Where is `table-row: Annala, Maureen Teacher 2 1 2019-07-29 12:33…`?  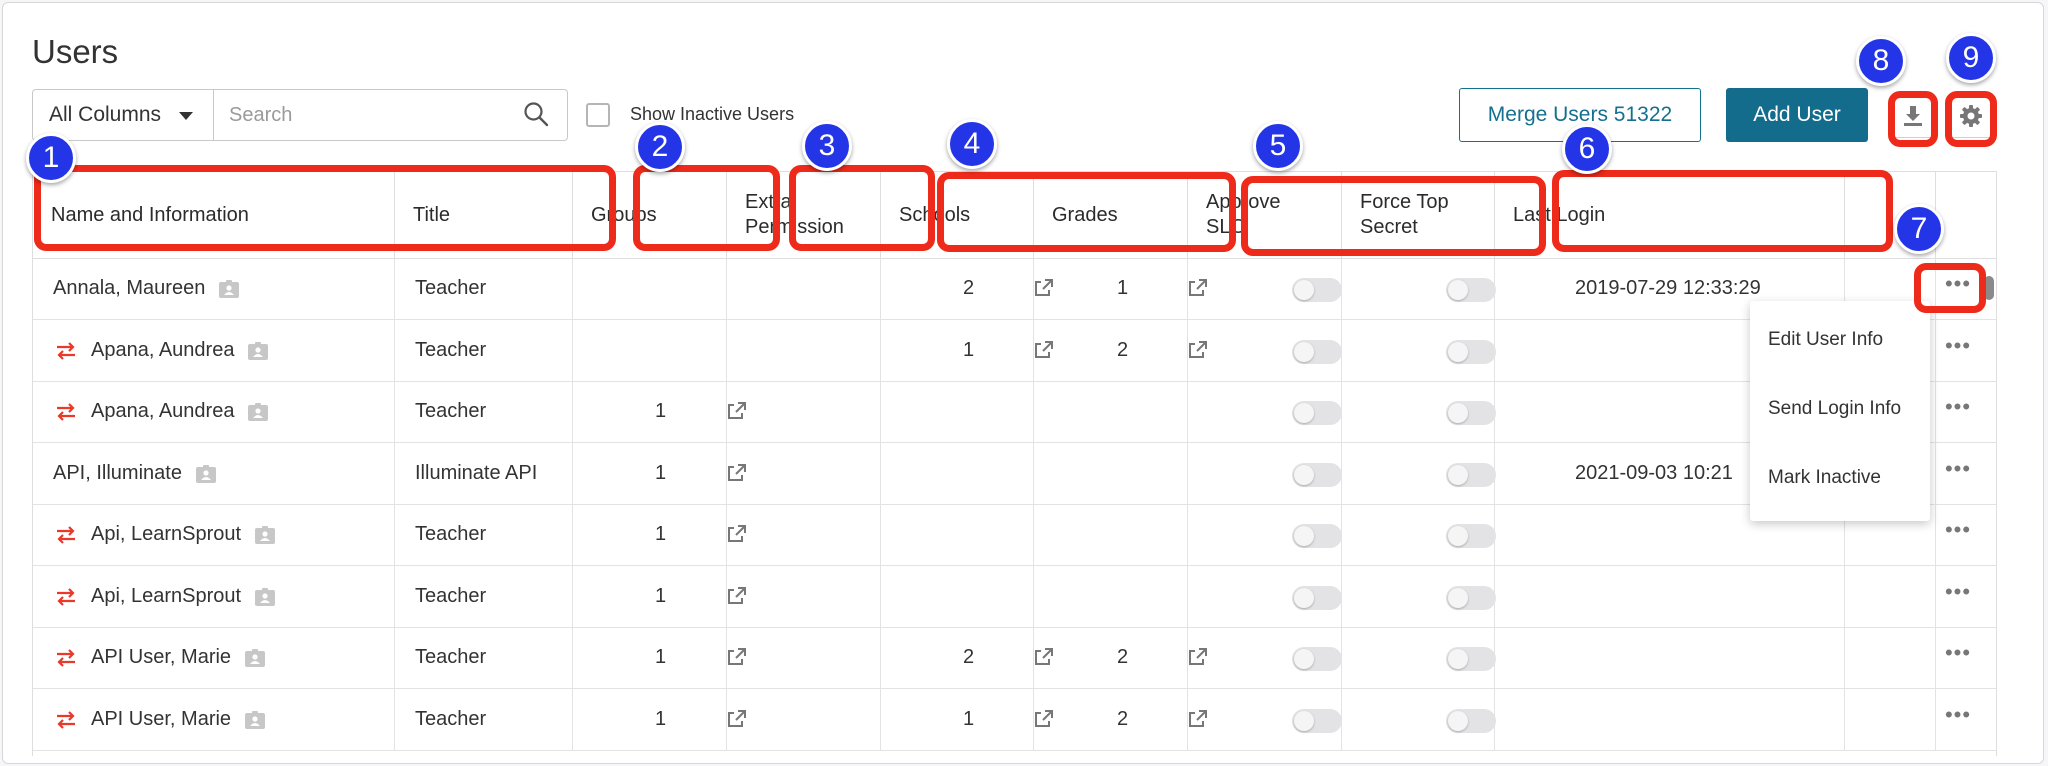
table-row: Annala, Maureen Teacher 2 1 2019-07-29 12:33… is located at coordinates (1014, 289).